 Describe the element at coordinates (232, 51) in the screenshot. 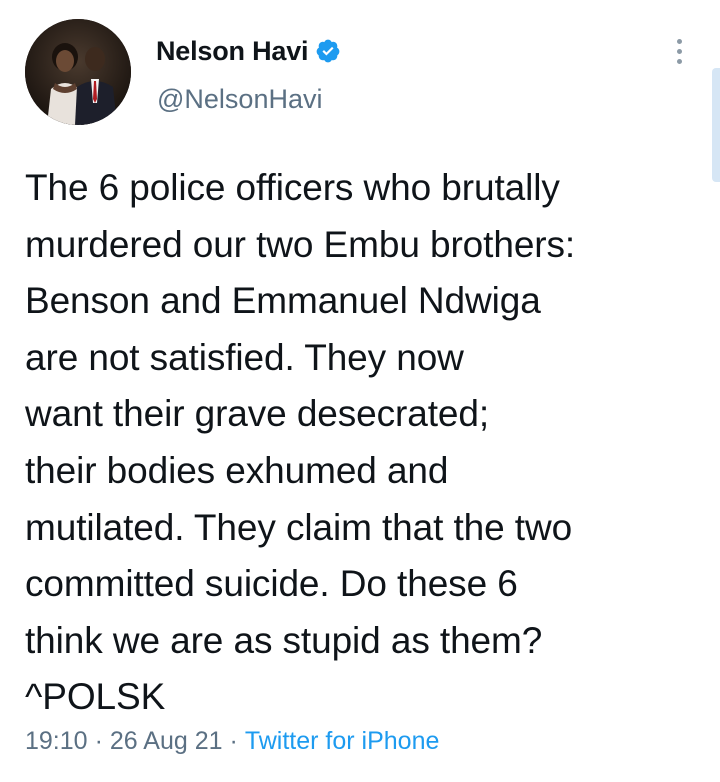

I see `author-display-name: Nelson Havi` at that location.